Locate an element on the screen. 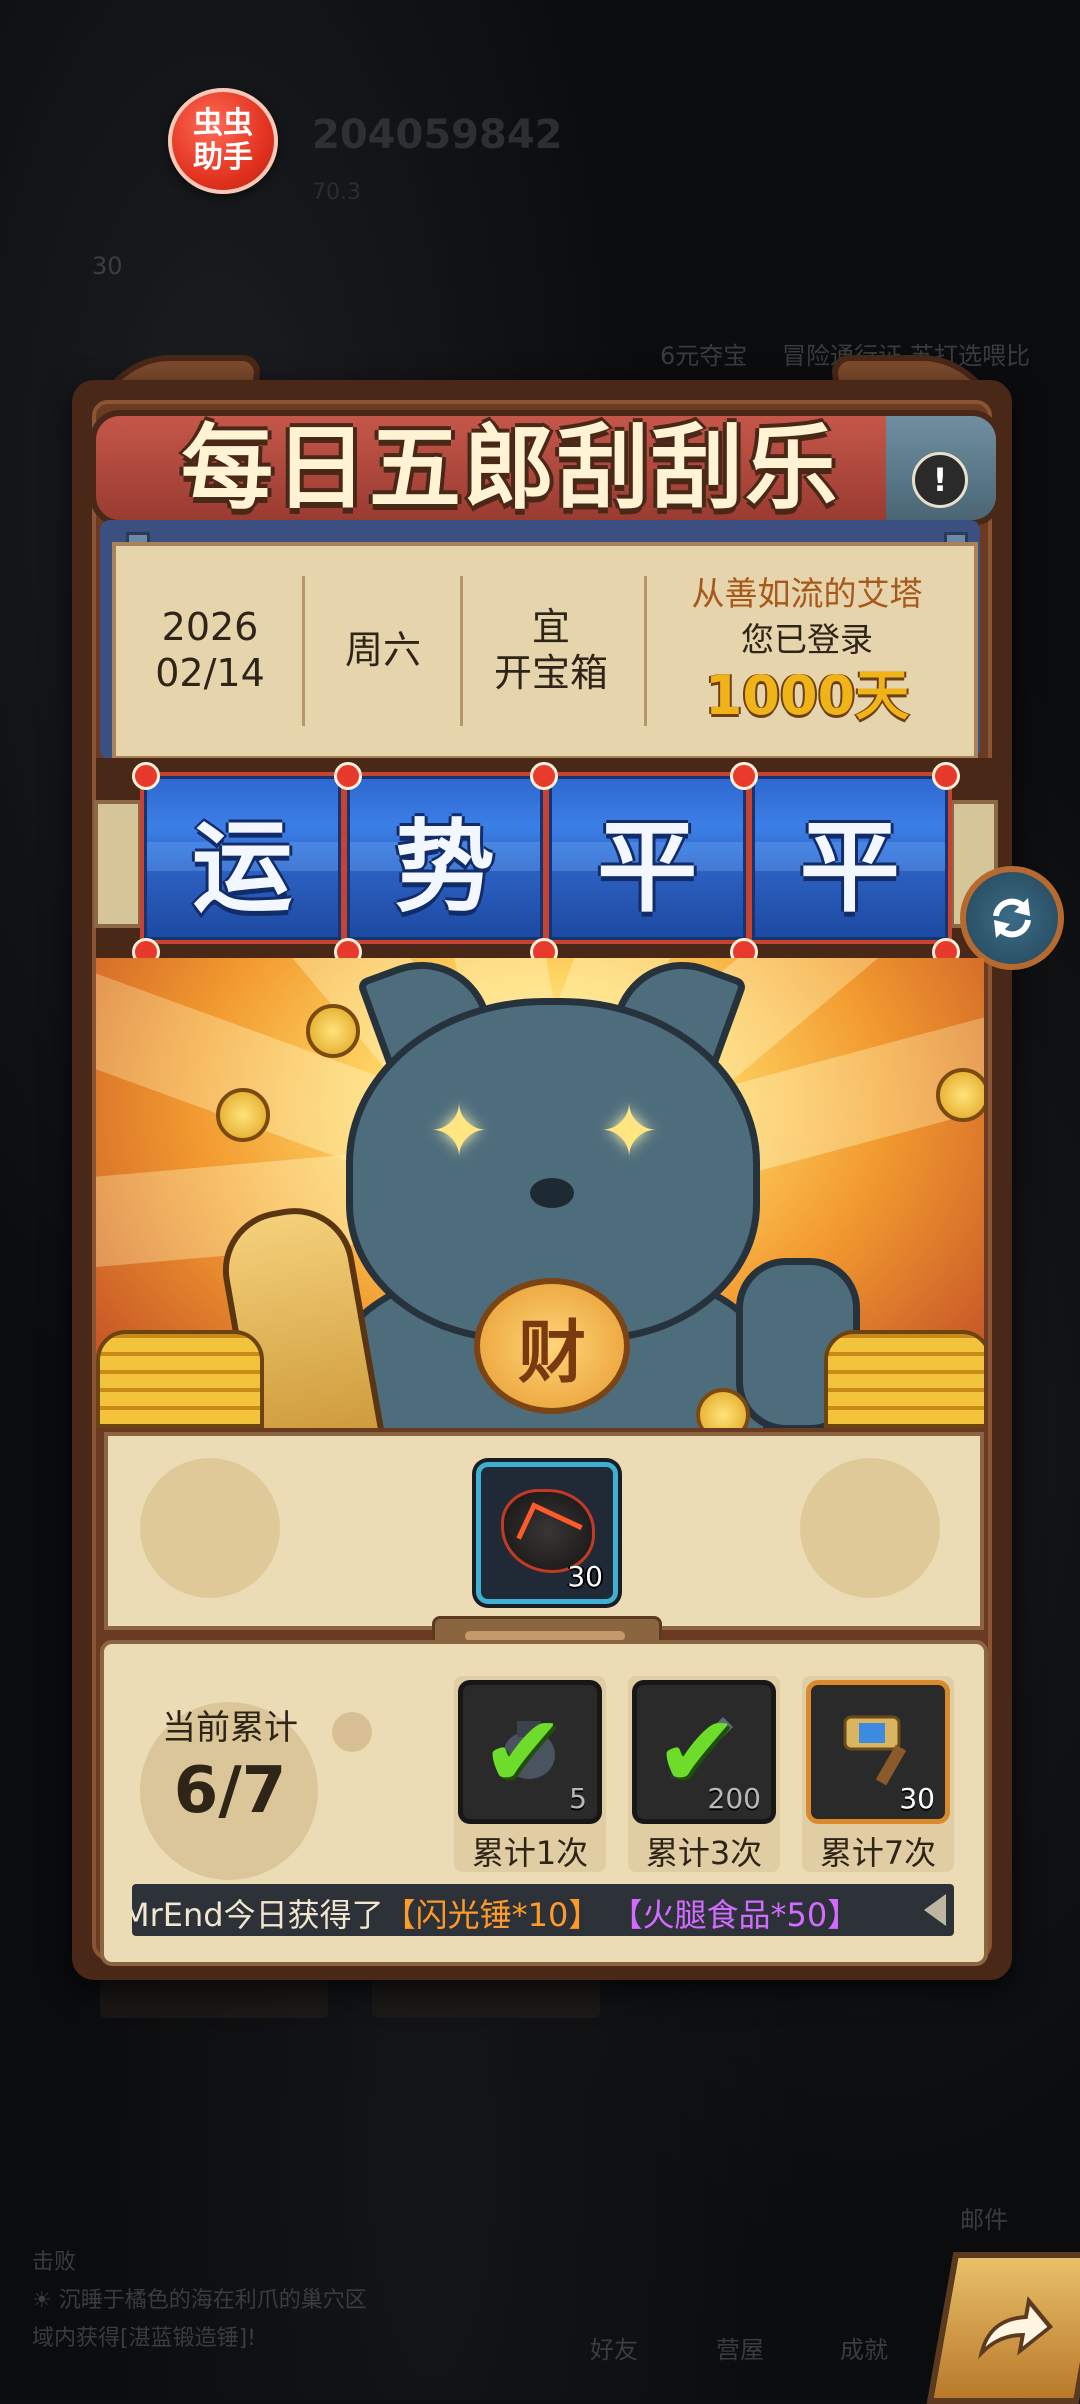 This screenshot has height=2404, width=1080. fortune-tile-1: 运 is located at coordinates (242, 858).